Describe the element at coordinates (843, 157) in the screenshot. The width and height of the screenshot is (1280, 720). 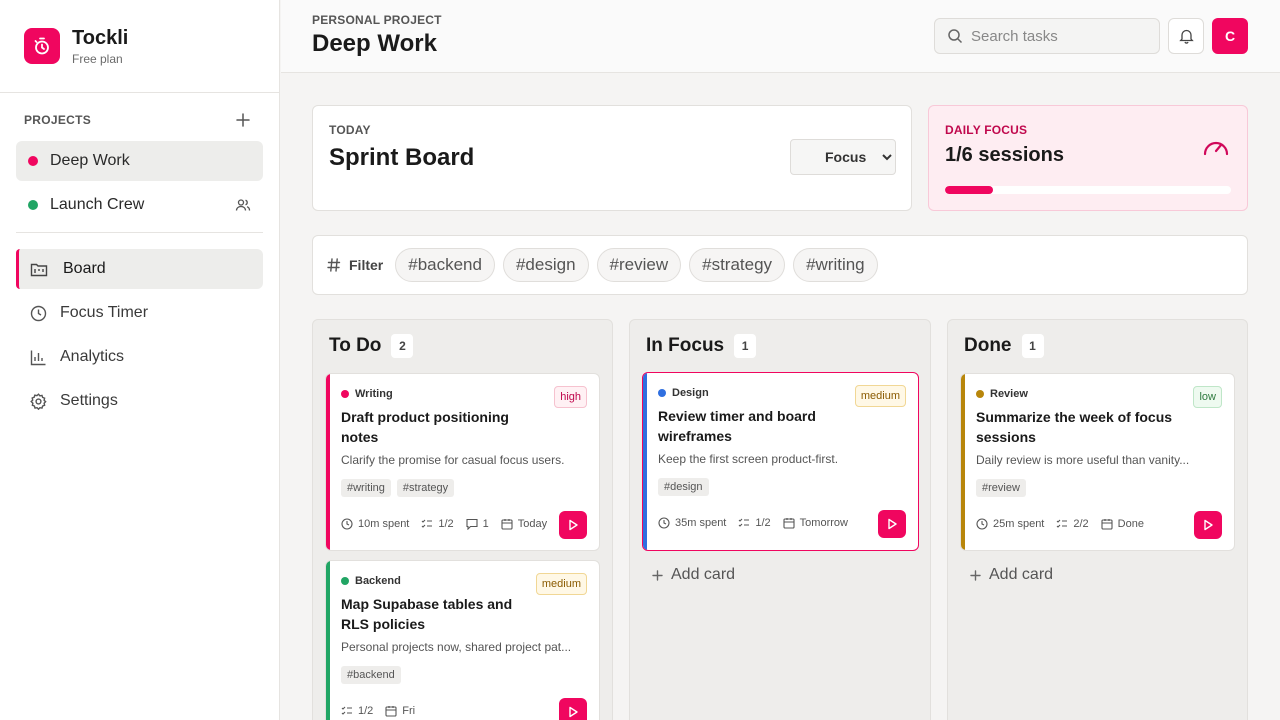
I see `view-select: Focus` at that location.